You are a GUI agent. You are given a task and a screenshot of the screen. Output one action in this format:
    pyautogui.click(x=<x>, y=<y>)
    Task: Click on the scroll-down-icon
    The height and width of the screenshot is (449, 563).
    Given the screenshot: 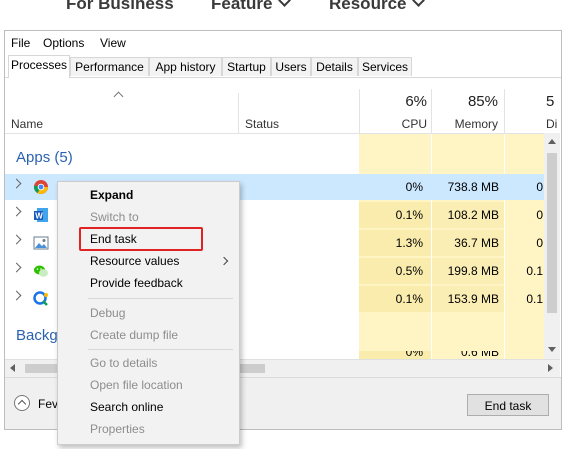 What is the action you would take?
    pyautogui.click(x=552, y=349)
    